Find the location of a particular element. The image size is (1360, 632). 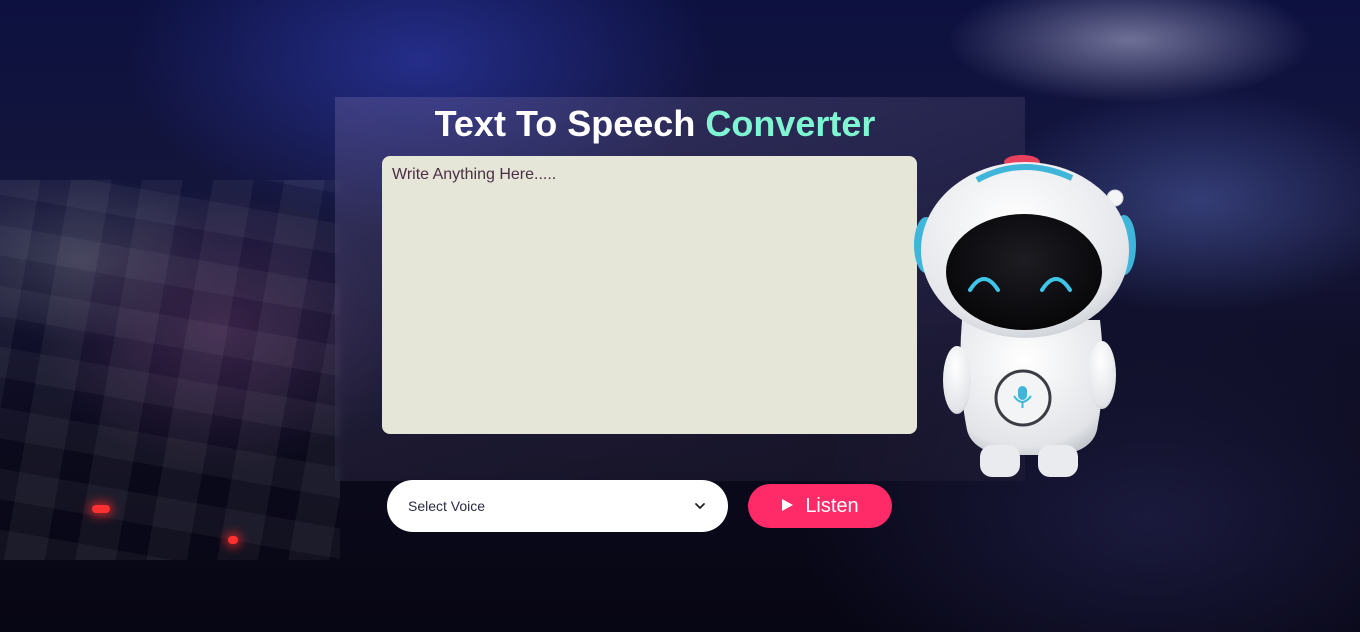

play-icon is located at coordinates (787, 506).